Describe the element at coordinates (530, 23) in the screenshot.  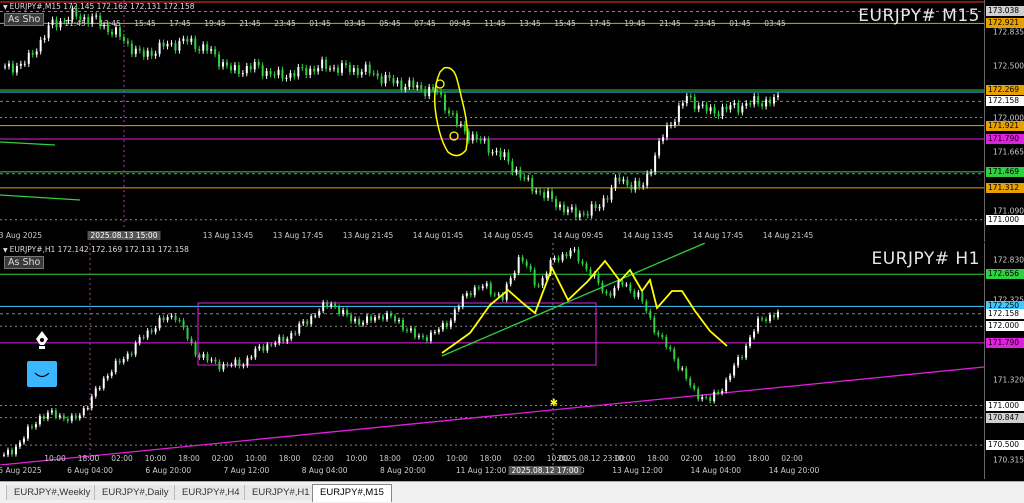
I see `m15-top-time-label: 13:45` at that location.